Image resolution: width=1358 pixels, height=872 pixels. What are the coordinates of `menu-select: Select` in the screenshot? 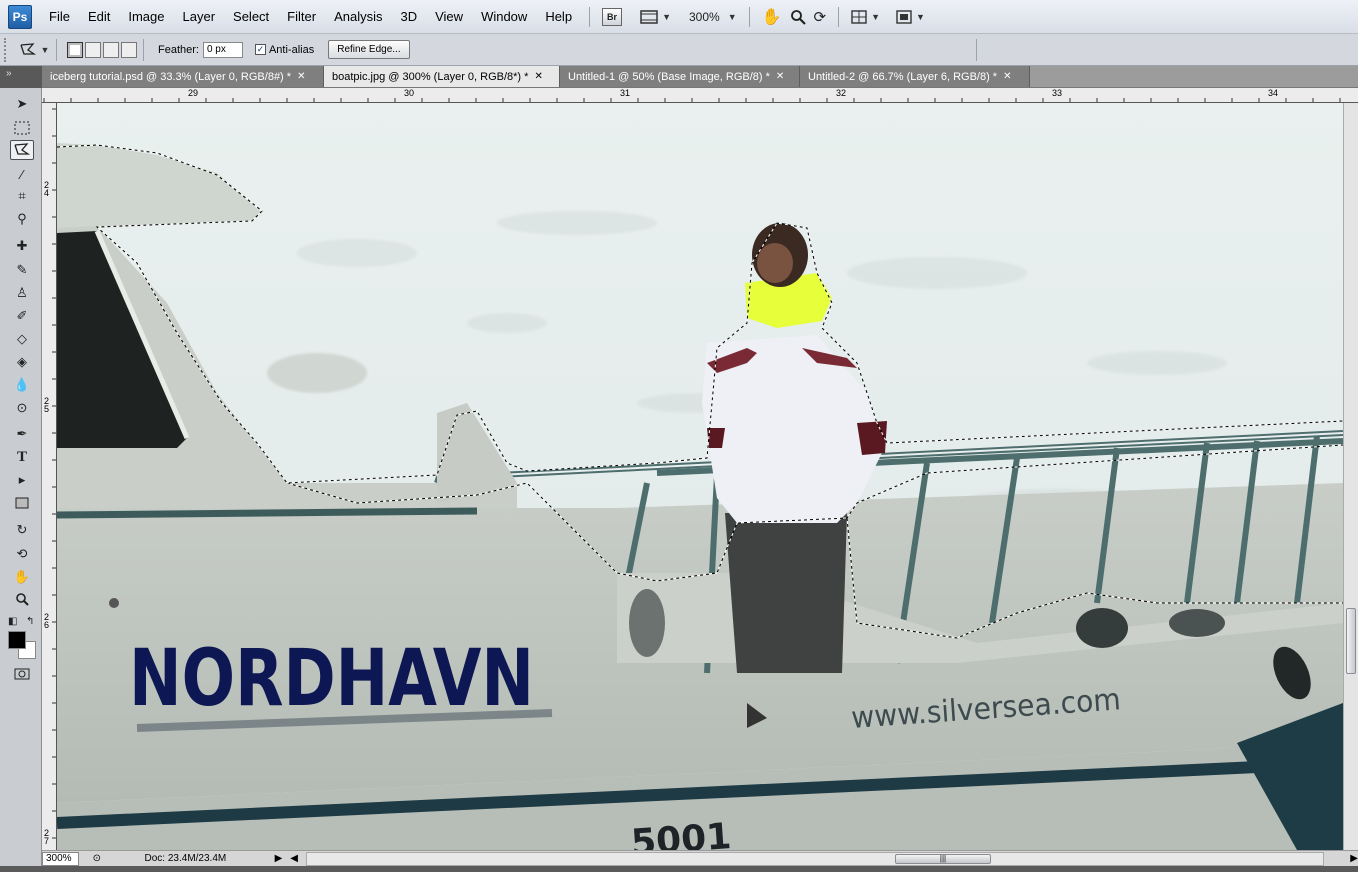 It's located at (251, 17).